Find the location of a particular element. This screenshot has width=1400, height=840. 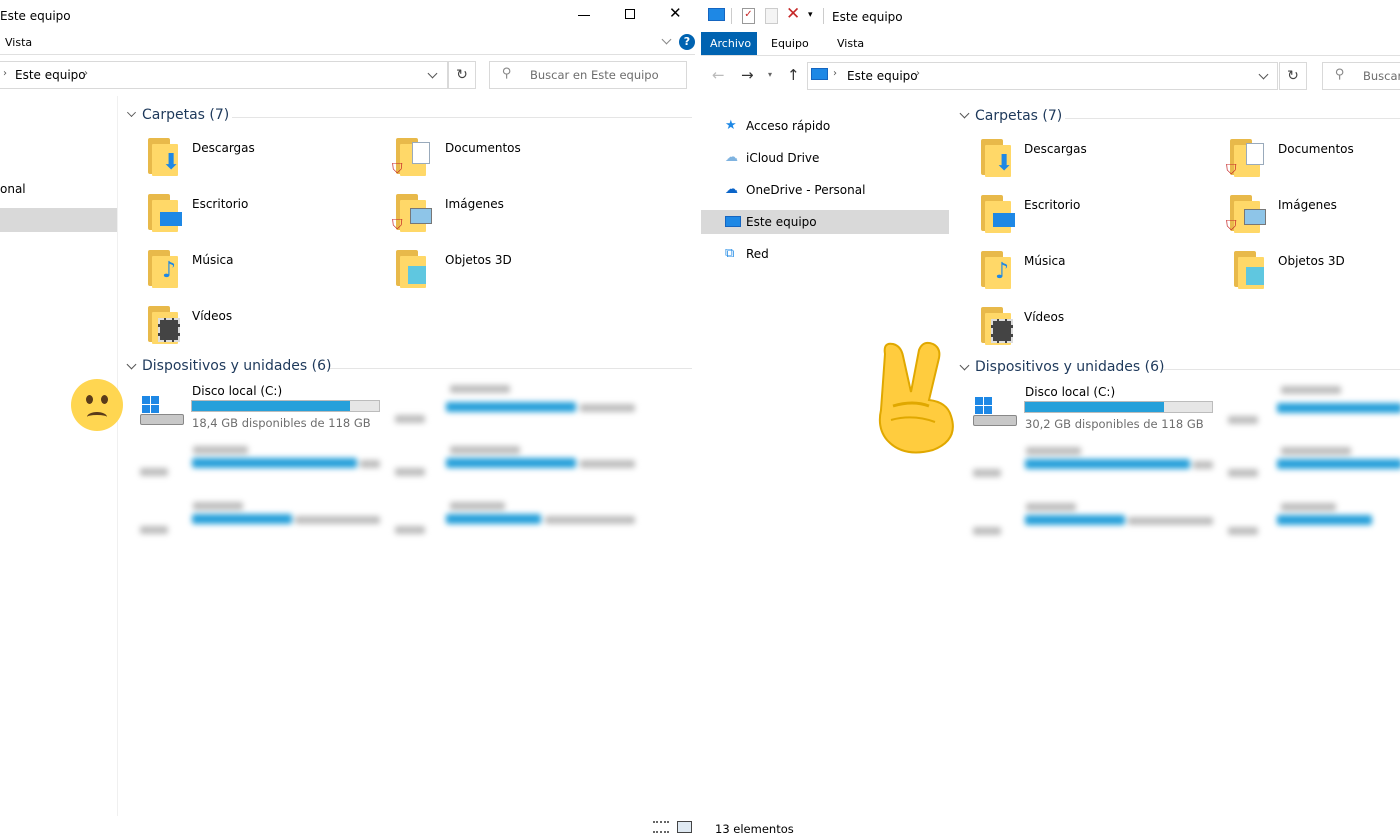

large-icons-view-icon is located at coordinates (684, 827).